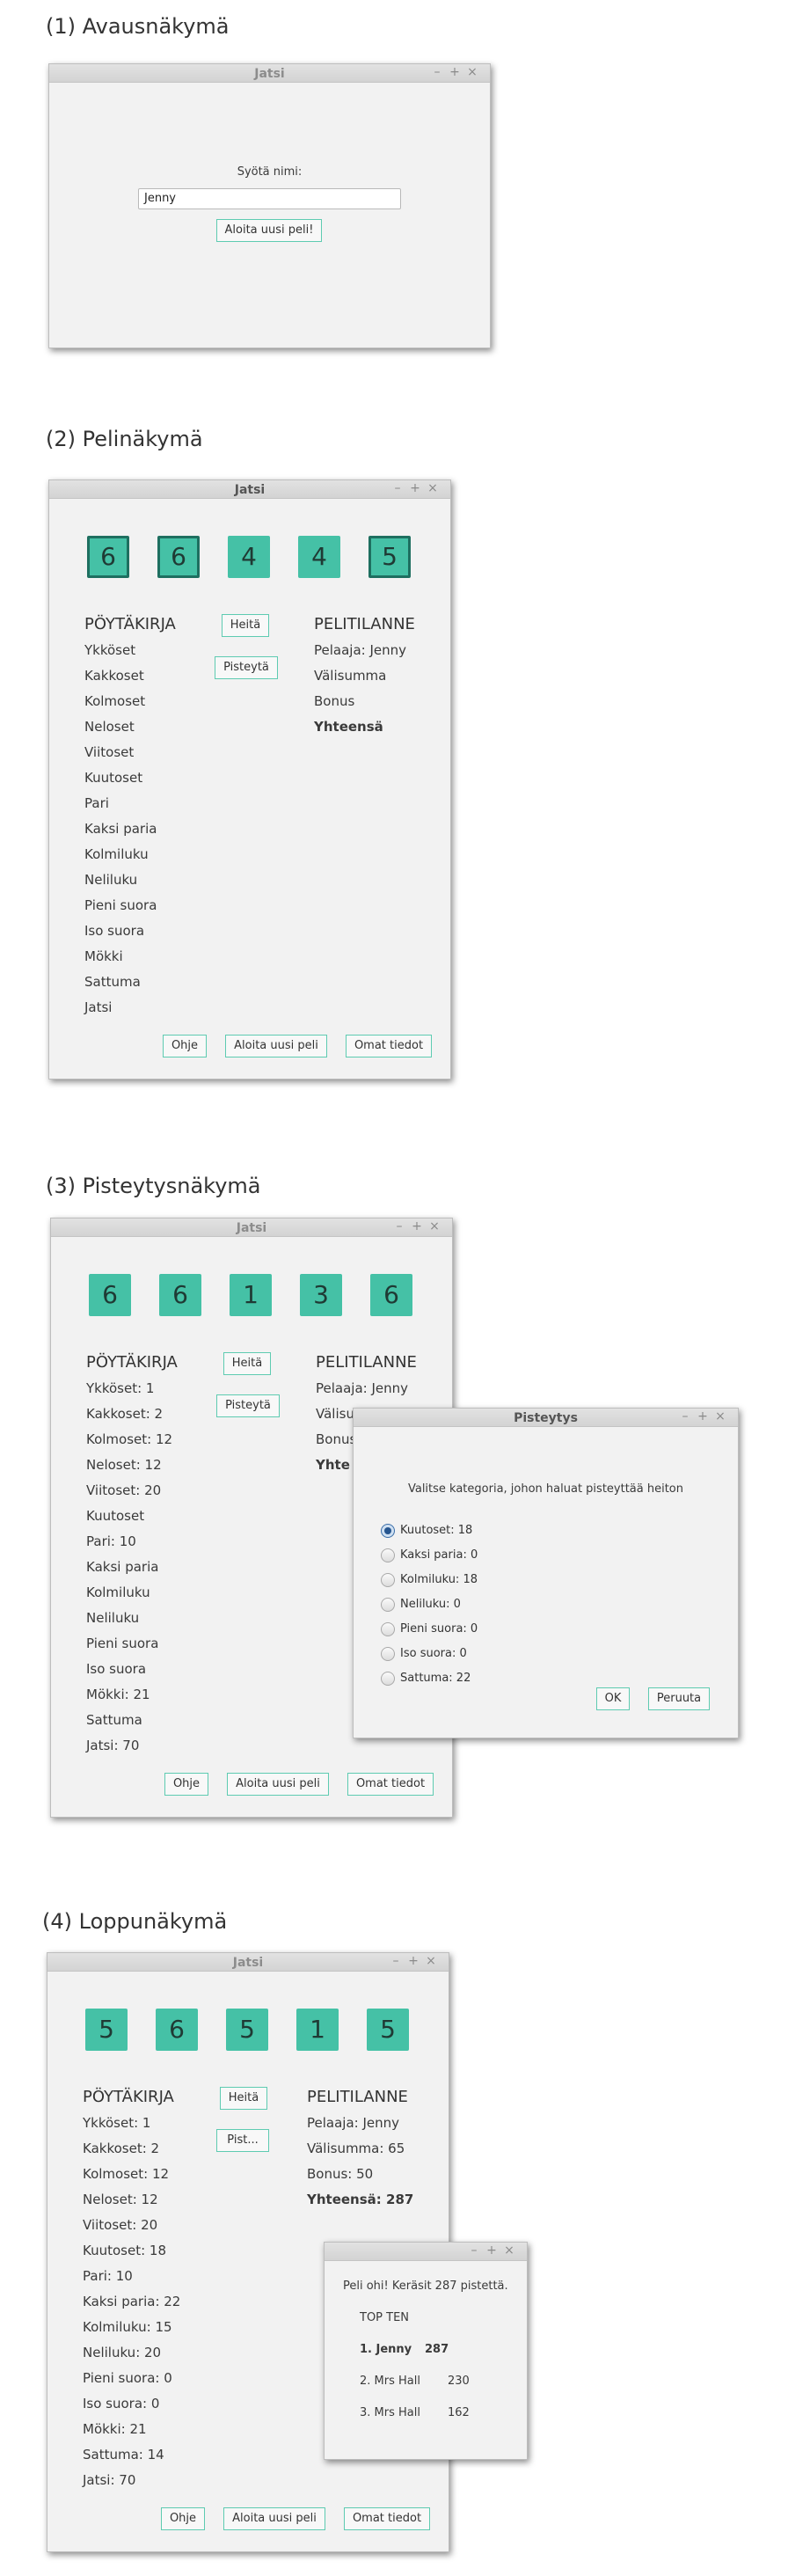  Describe the element at coordinates (130, 1439) in the screenshot. I see `category-item: Kolmoset: 12` at that location.